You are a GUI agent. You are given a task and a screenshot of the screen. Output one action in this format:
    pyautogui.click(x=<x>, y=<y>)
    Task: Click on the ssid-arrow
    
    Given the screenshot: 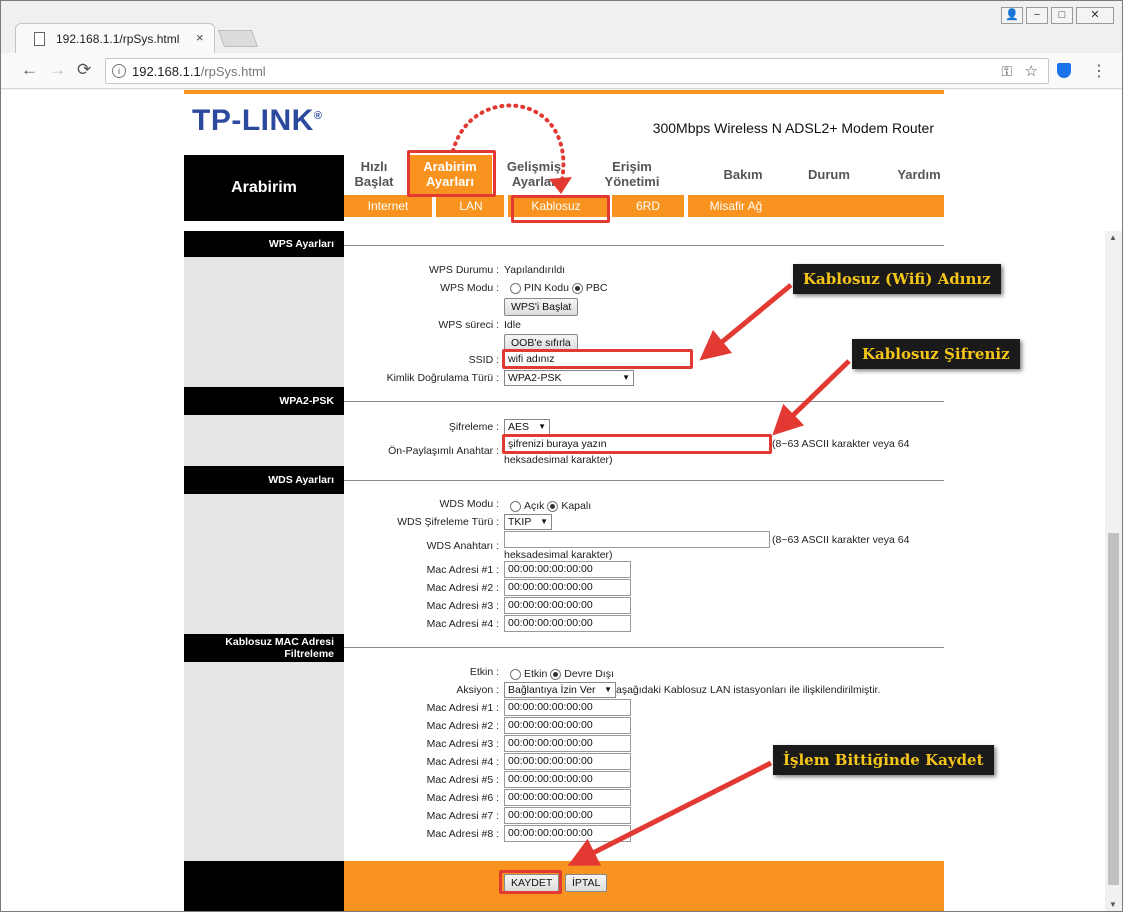 What is the action you would take?
    pyautogui.click(x=746, y=322)
    